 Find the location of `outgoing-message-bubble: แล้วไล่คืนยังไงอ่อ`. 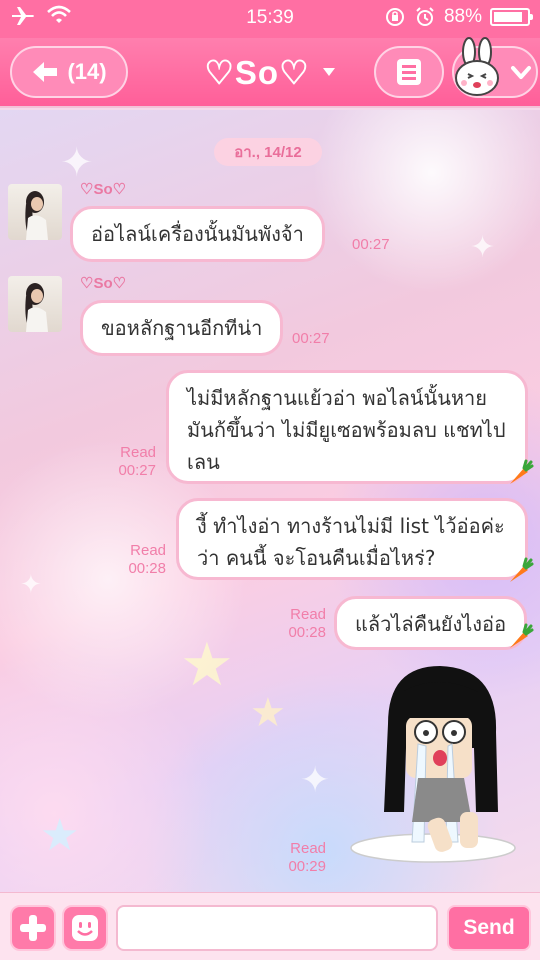

outgoing-message-bubble: แล้วไล่คืนยังไงอ่อ is located at coordinates (431, 623).